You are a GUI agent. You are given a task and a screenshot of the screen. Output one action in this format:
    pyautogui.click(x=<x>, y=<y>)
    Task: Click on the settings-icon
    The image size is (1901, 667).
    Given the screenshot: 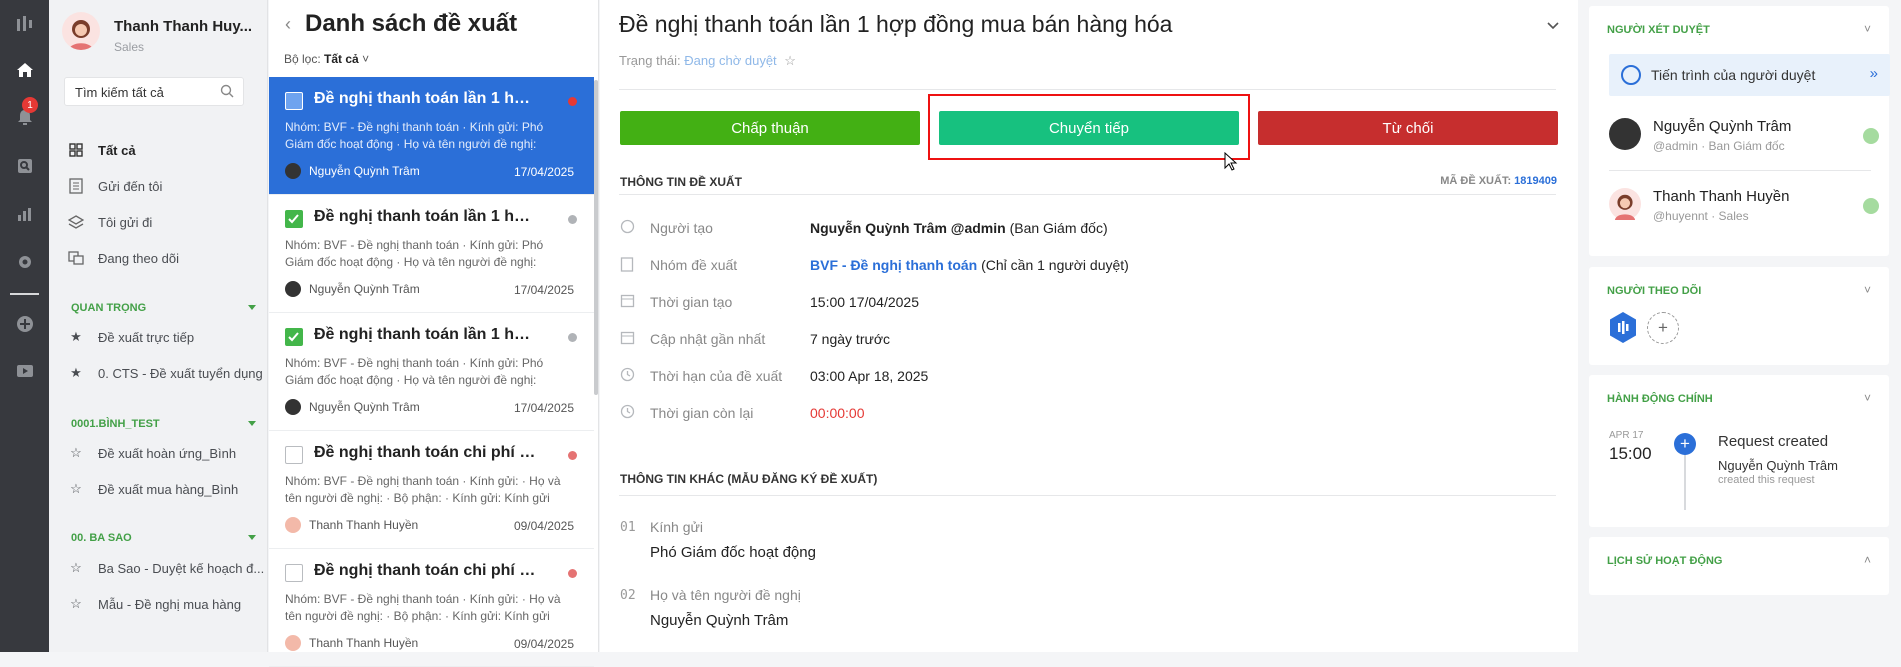 What is the action you would take?
    pyautogui.click(x=24, y=261)
    